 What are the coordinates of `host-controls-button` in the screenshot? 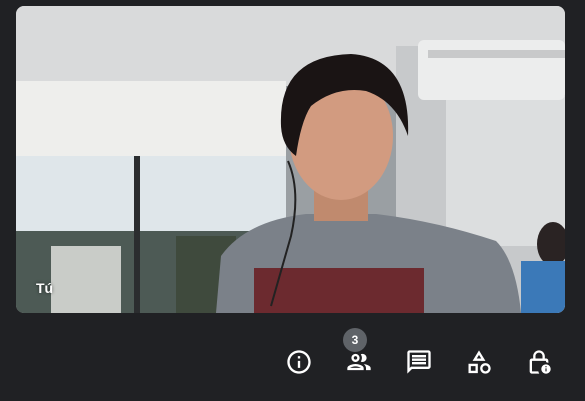 It's located at (539, 362).